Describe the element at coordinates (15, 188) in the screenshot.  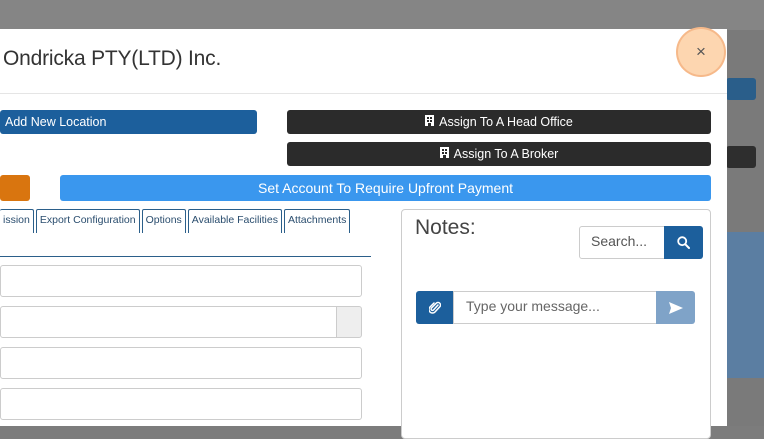
I see `orange-action-button` at that location.